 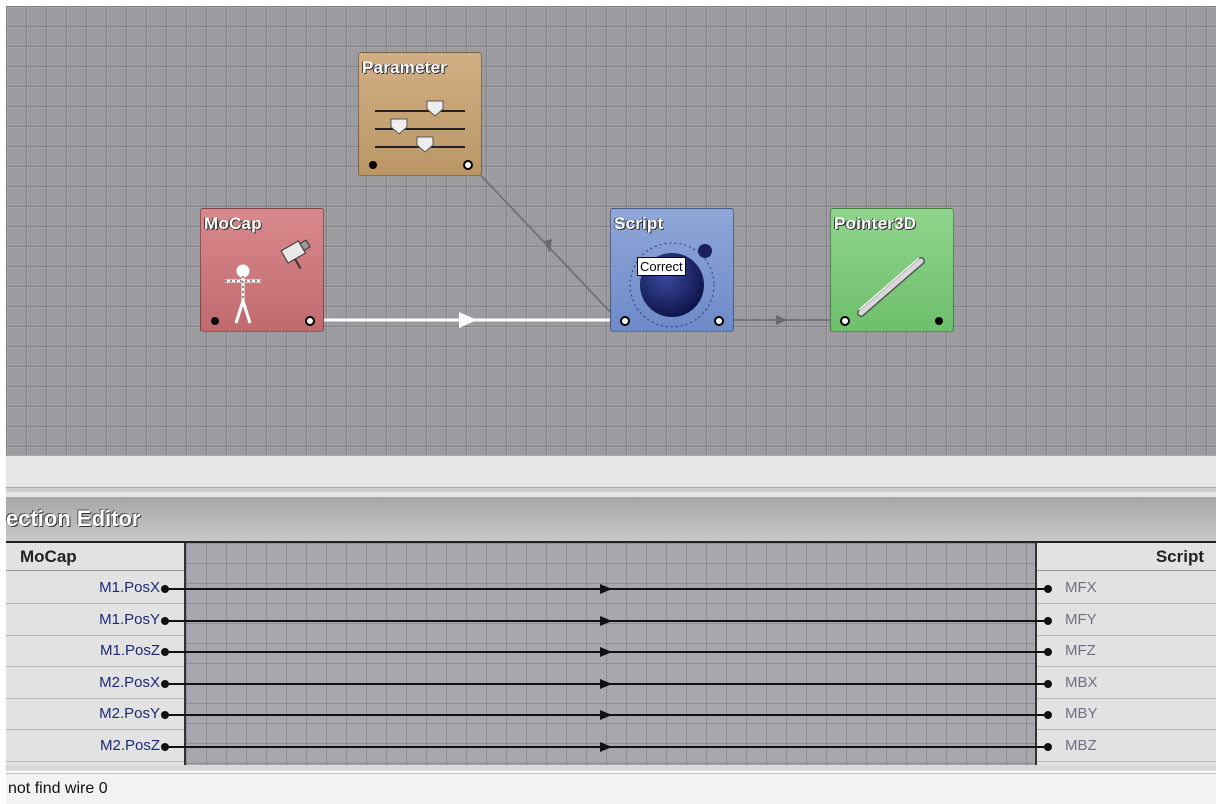 I want to click on mocap-node: MoCap, so click(x=262, y=270).